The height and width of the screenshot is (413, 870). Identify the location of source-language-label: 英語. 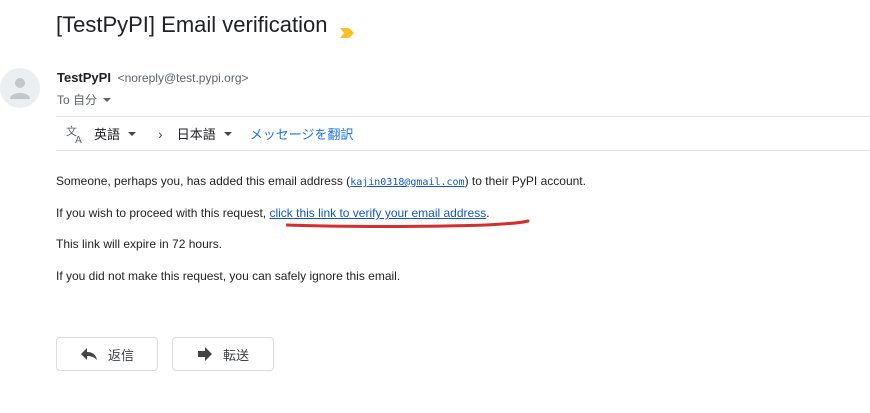
(107, 134).